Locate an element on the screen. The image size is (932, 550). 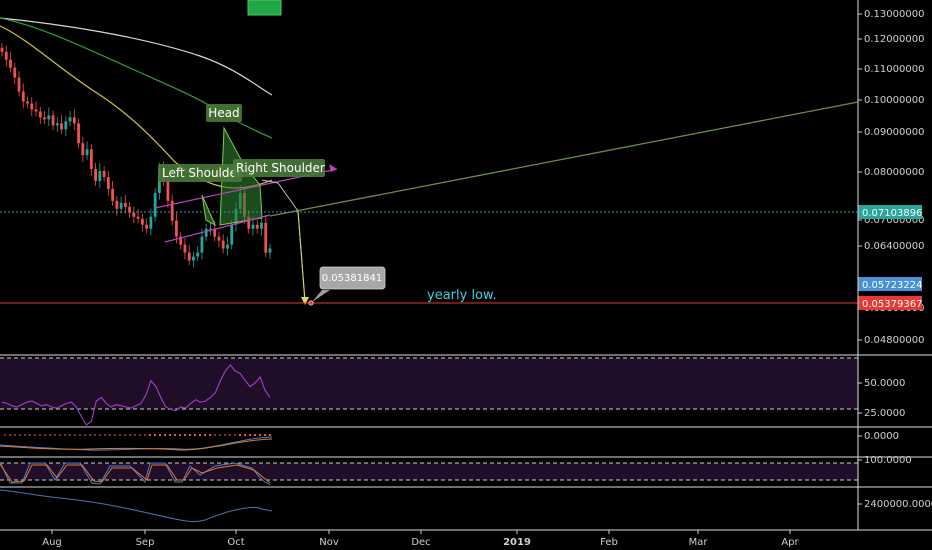
time-axis-label: Sep is located at coordinates (145, 542).